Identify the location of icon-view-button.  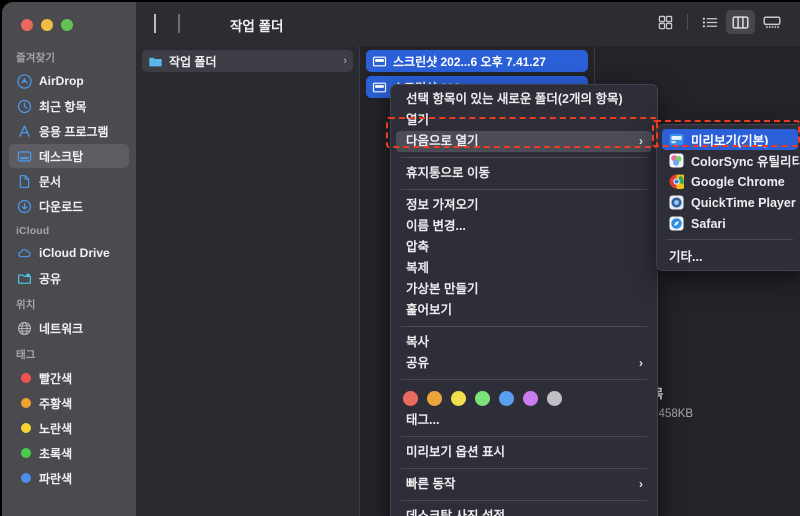
(665, 22).